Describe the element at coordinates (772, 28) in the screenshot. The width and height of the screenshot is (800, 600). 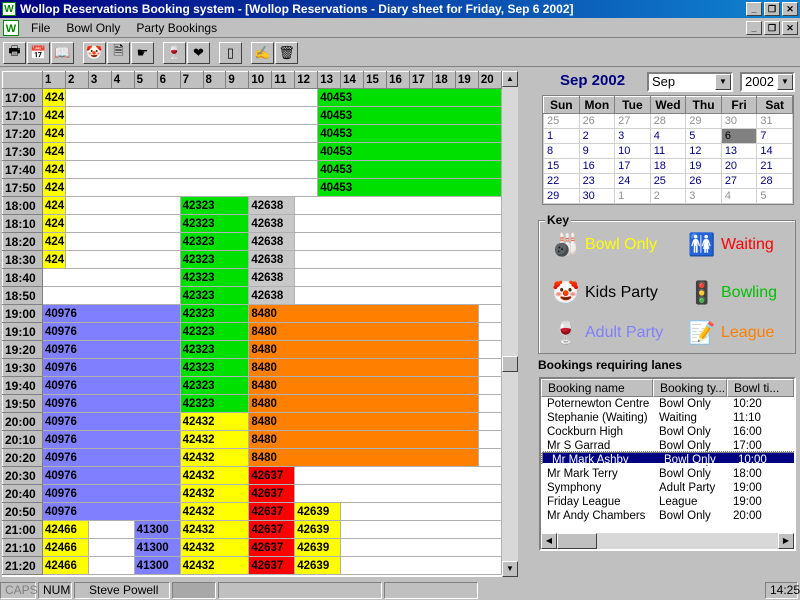
I see `child-restore-icon: ❐` at that location.